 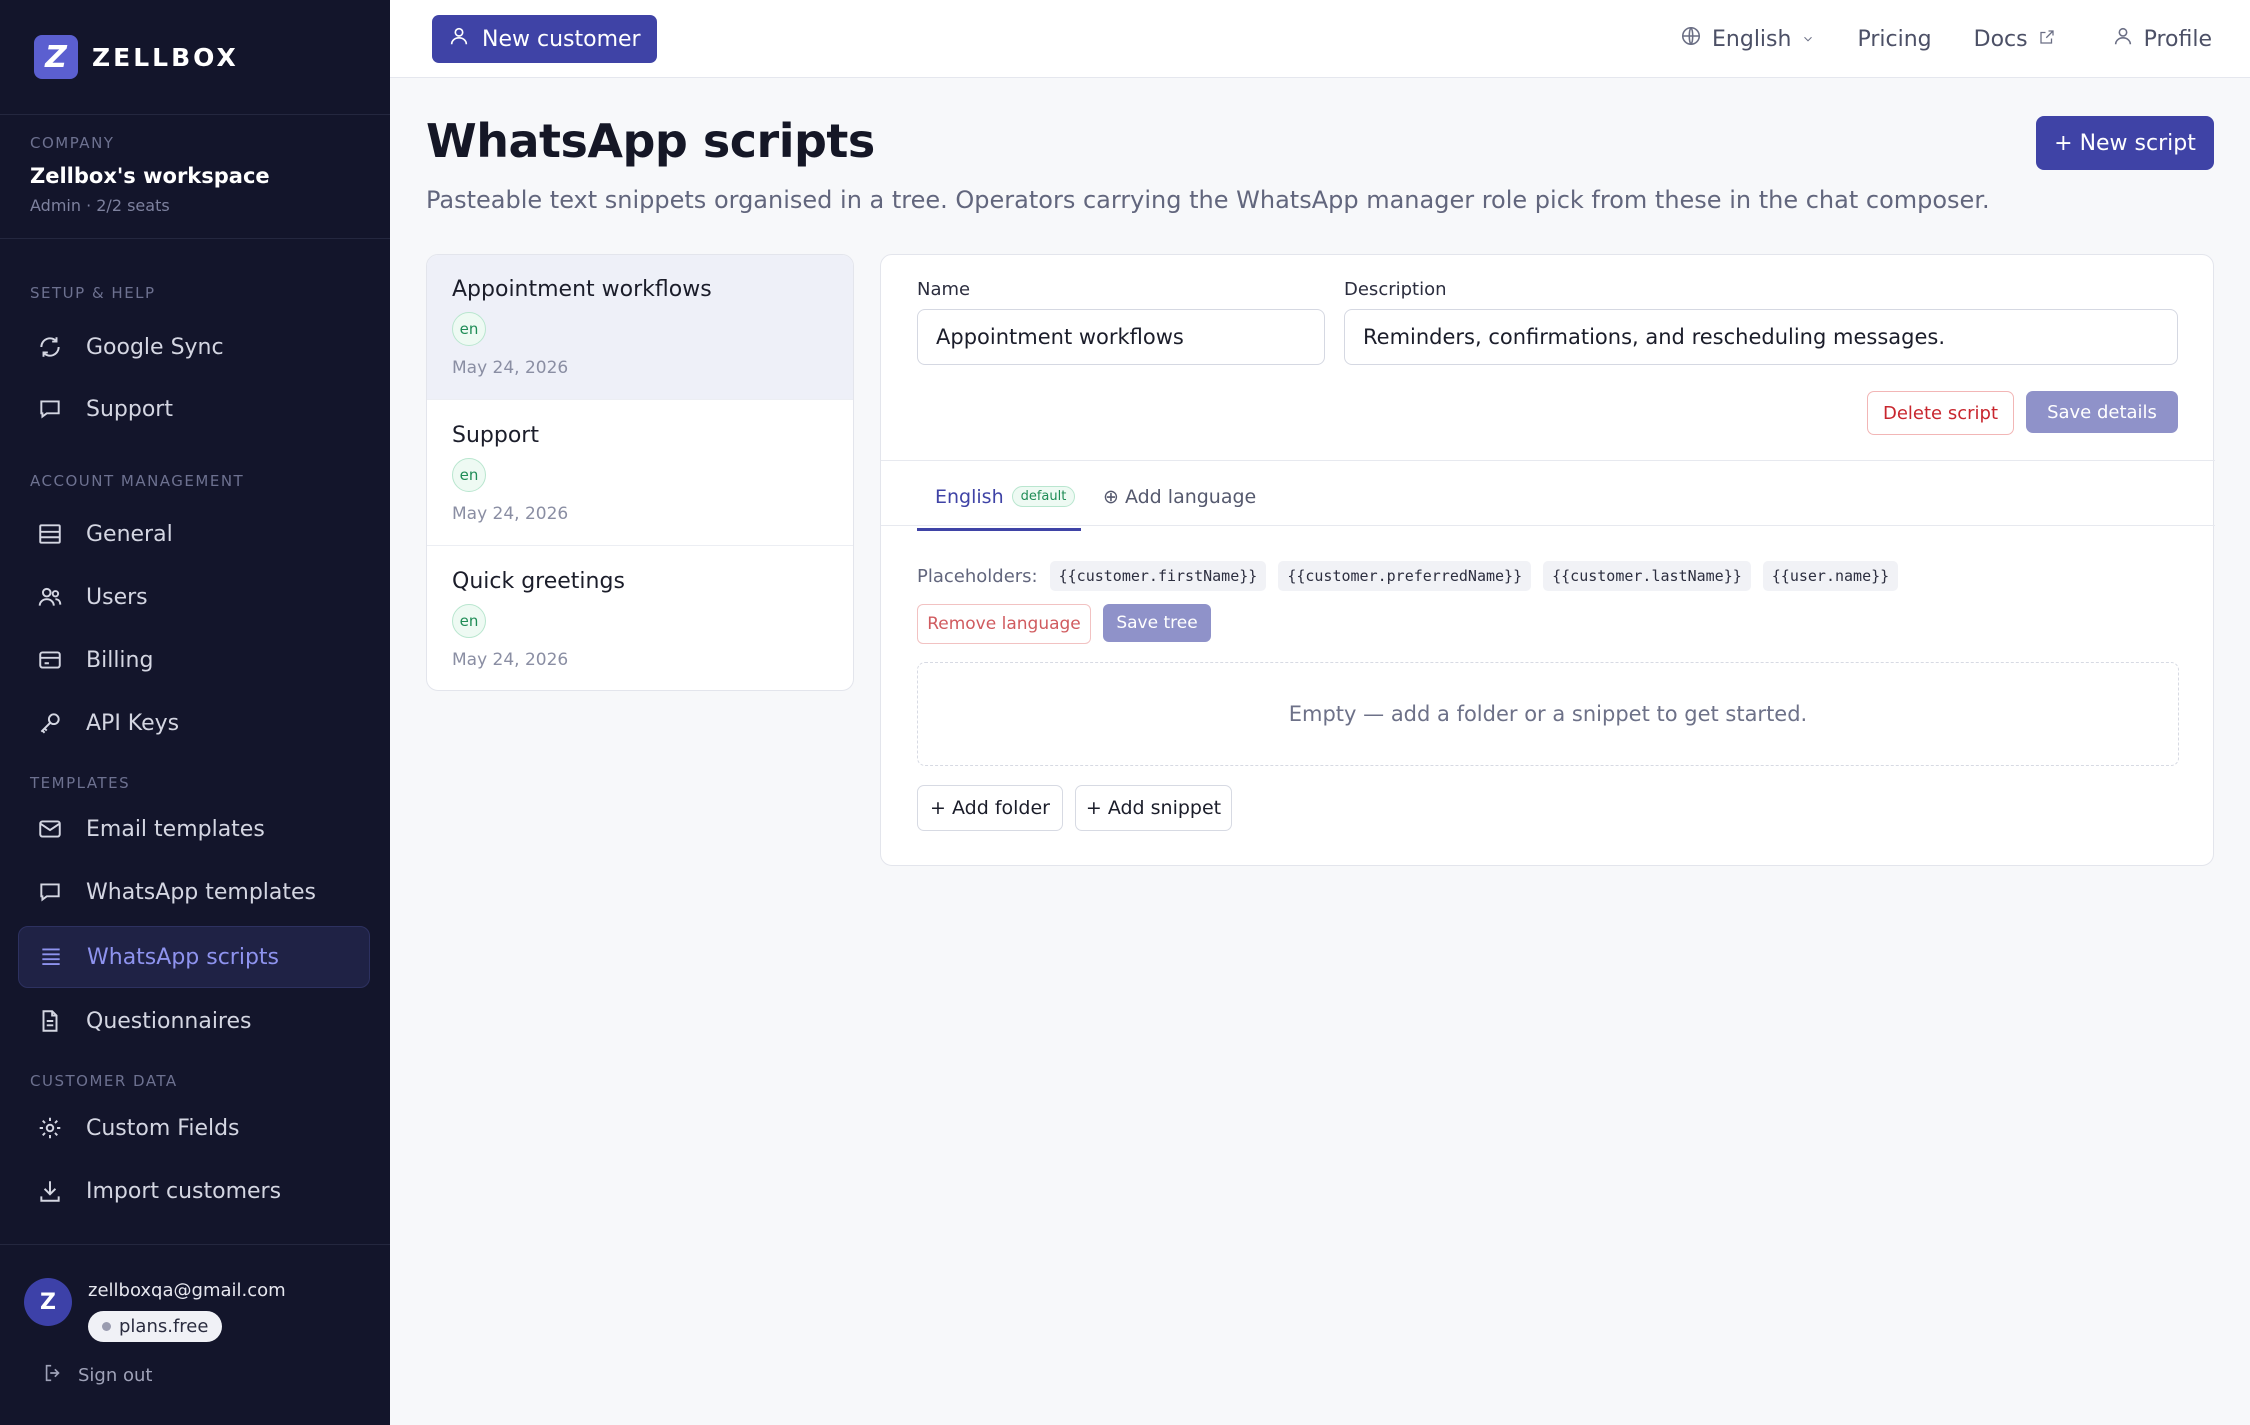 What do you see at coordinates (2177, 39) in the screenshot?
I see `profile-label: Profile` at bounding box center [2177, 39].